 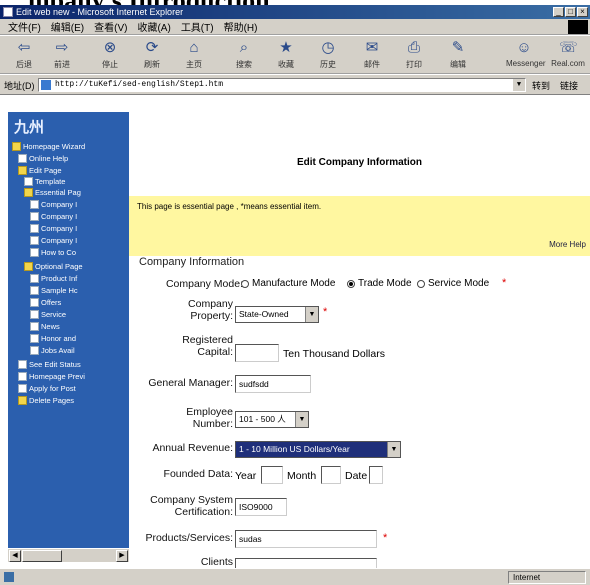 I want to click on service-mode-radio: Service Mode, so click(x=453, y=283).